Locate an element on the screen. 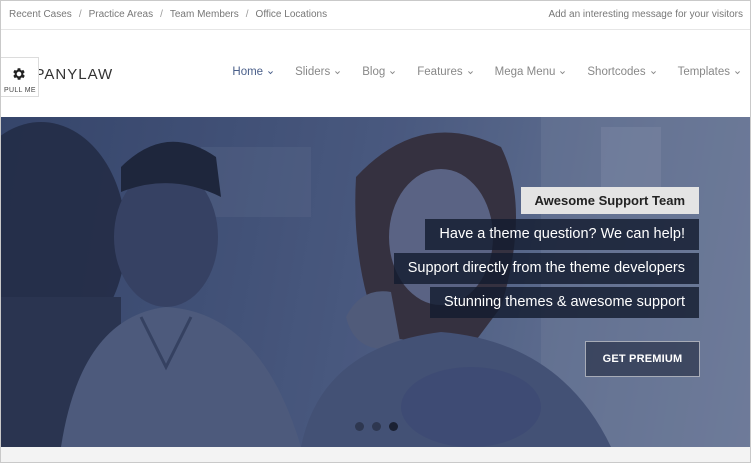 Image resolution: width=751 pixels, height=463 pixels. gear-icon is located at coordinates (19, 74).